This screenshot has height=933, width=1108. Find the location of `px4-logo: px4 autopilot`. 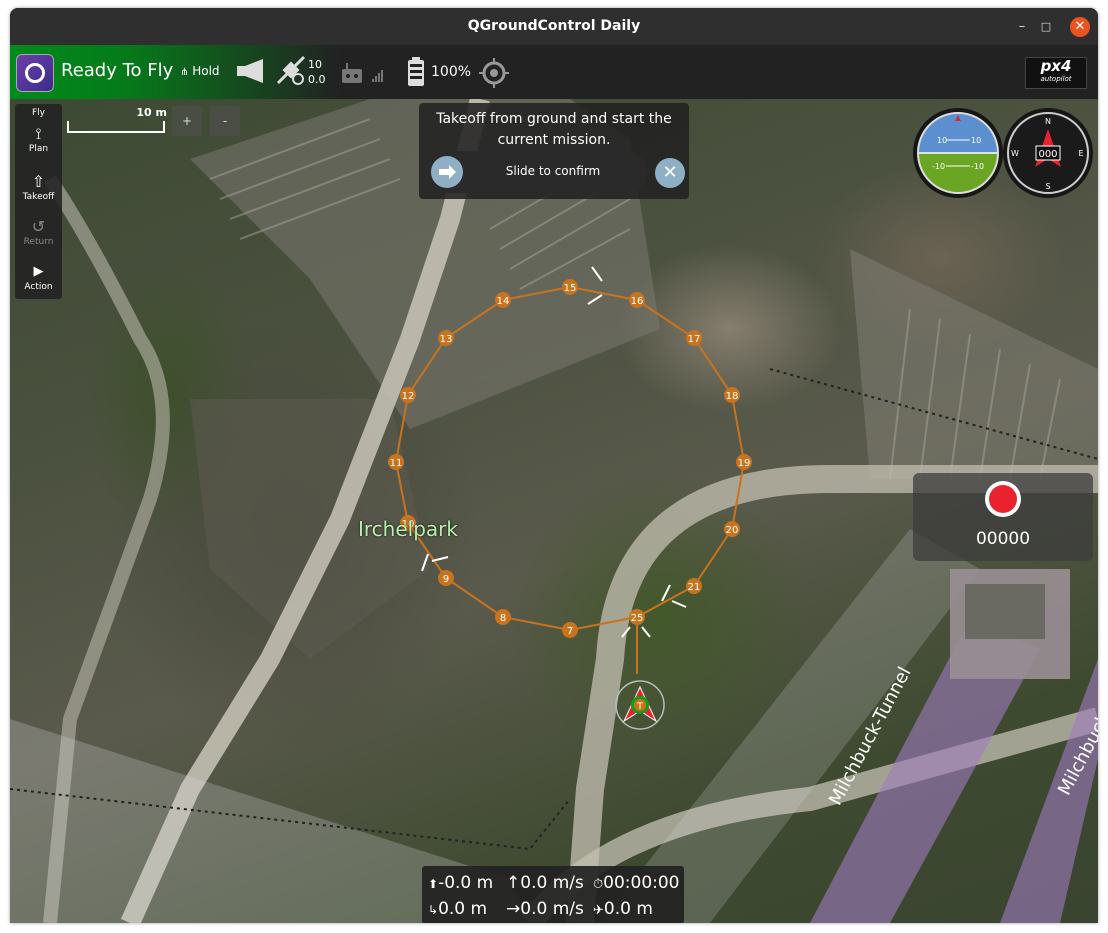

px4-logo: px4 autopilot is located at coordinates (1056, 73).